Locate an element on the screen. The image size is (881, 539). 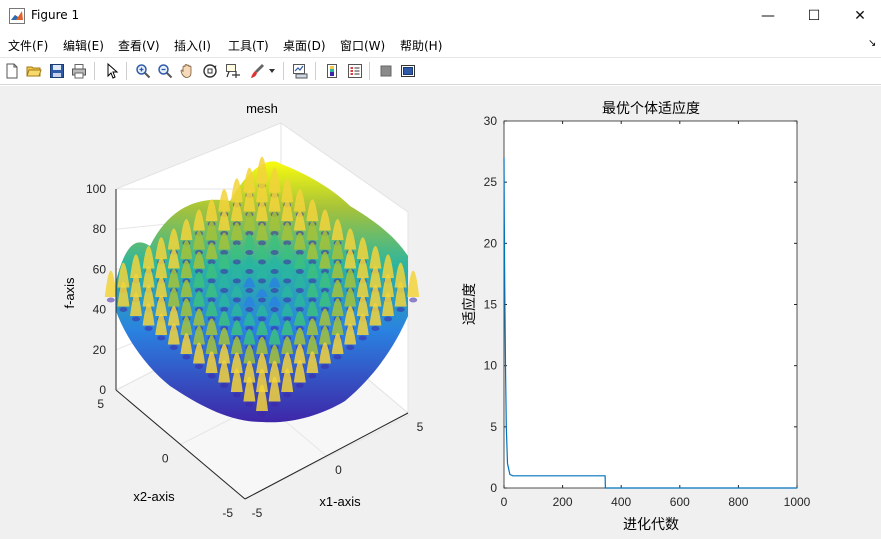
menu-file: 文件(F) is located at coordinates (28, 45).